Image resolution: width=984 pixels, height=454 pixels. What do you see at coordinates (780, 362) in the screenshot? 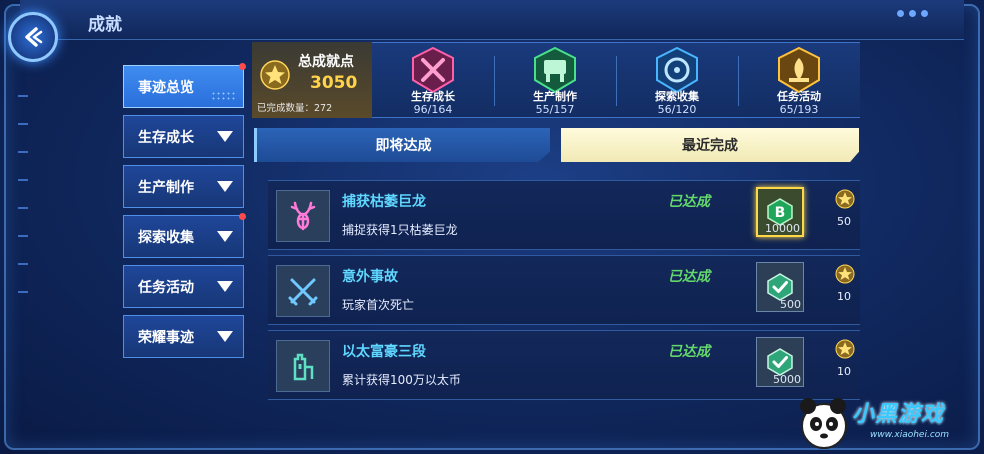
I see `reward-item: 5000` at bounding box center [780, 362].